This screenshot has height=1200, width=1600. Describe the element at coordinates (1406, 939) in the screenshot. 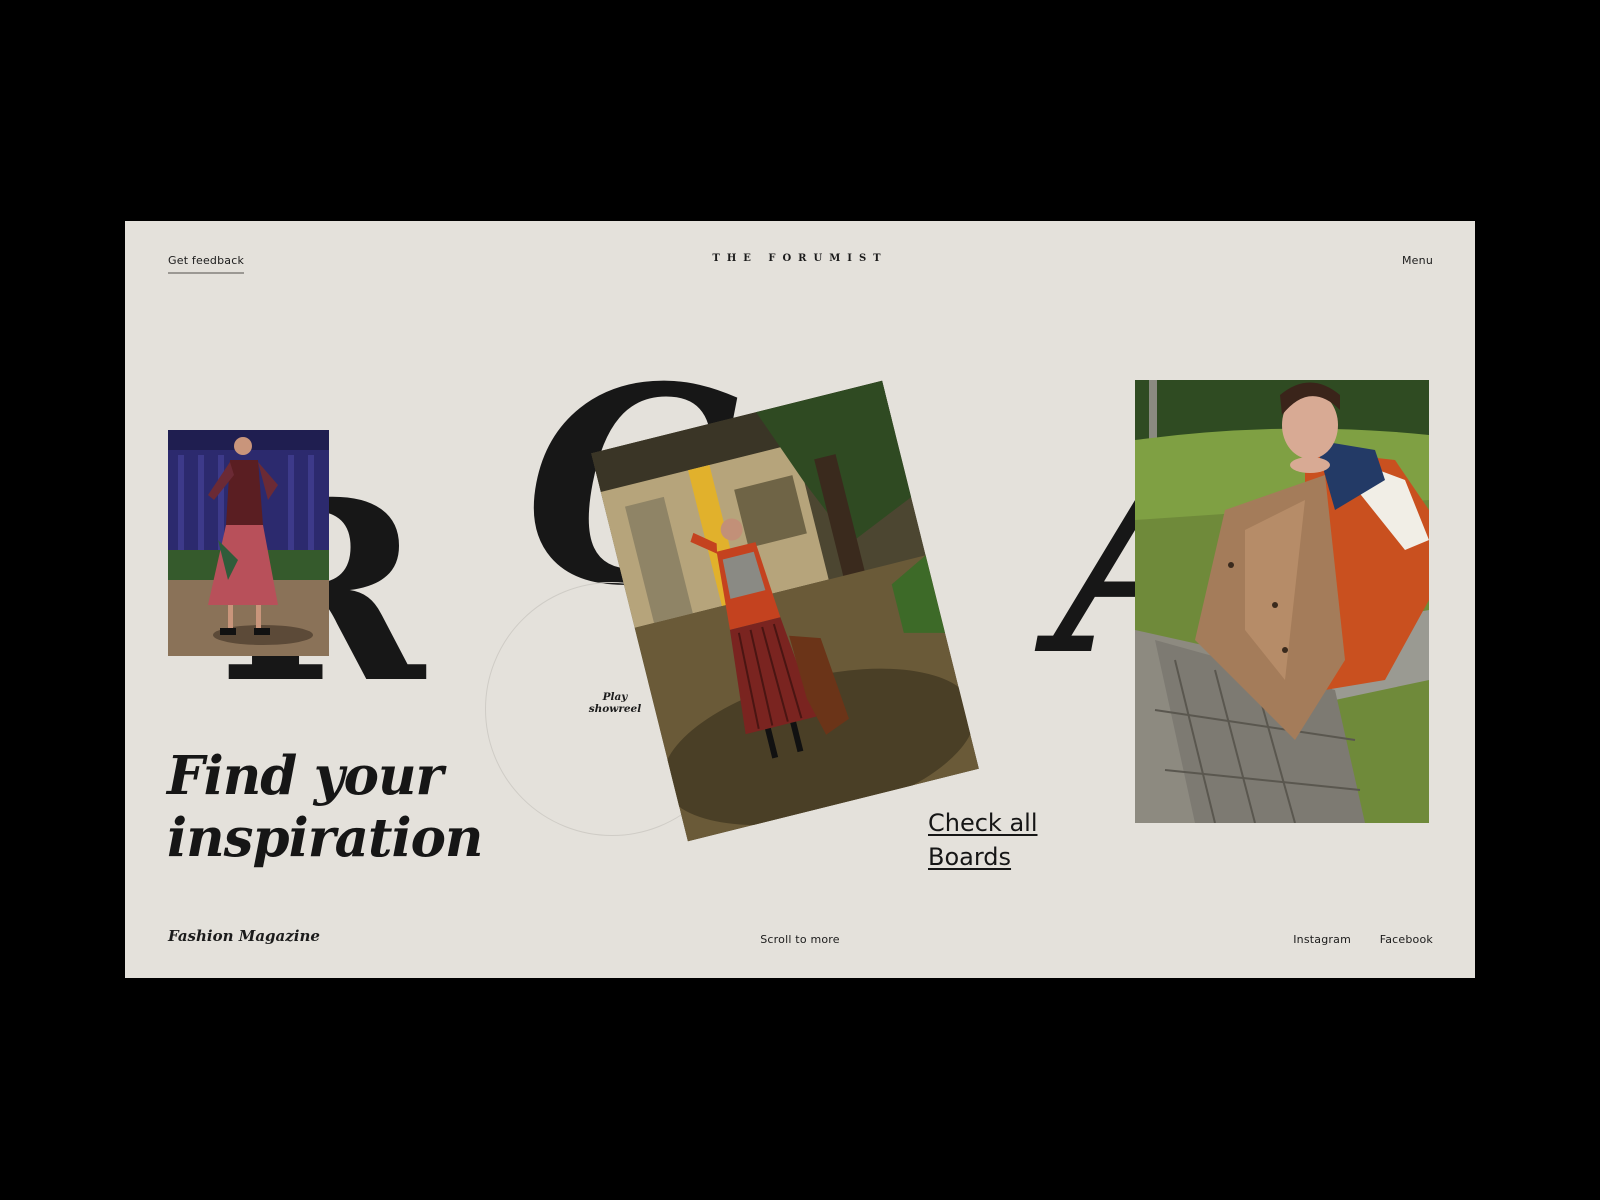

I see `facebook-link: Facebook` at that location.